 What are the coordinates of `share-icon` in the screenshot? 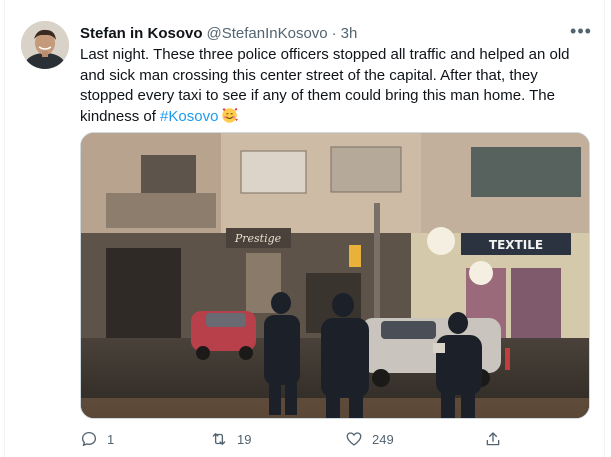 It's located at (493, 439).